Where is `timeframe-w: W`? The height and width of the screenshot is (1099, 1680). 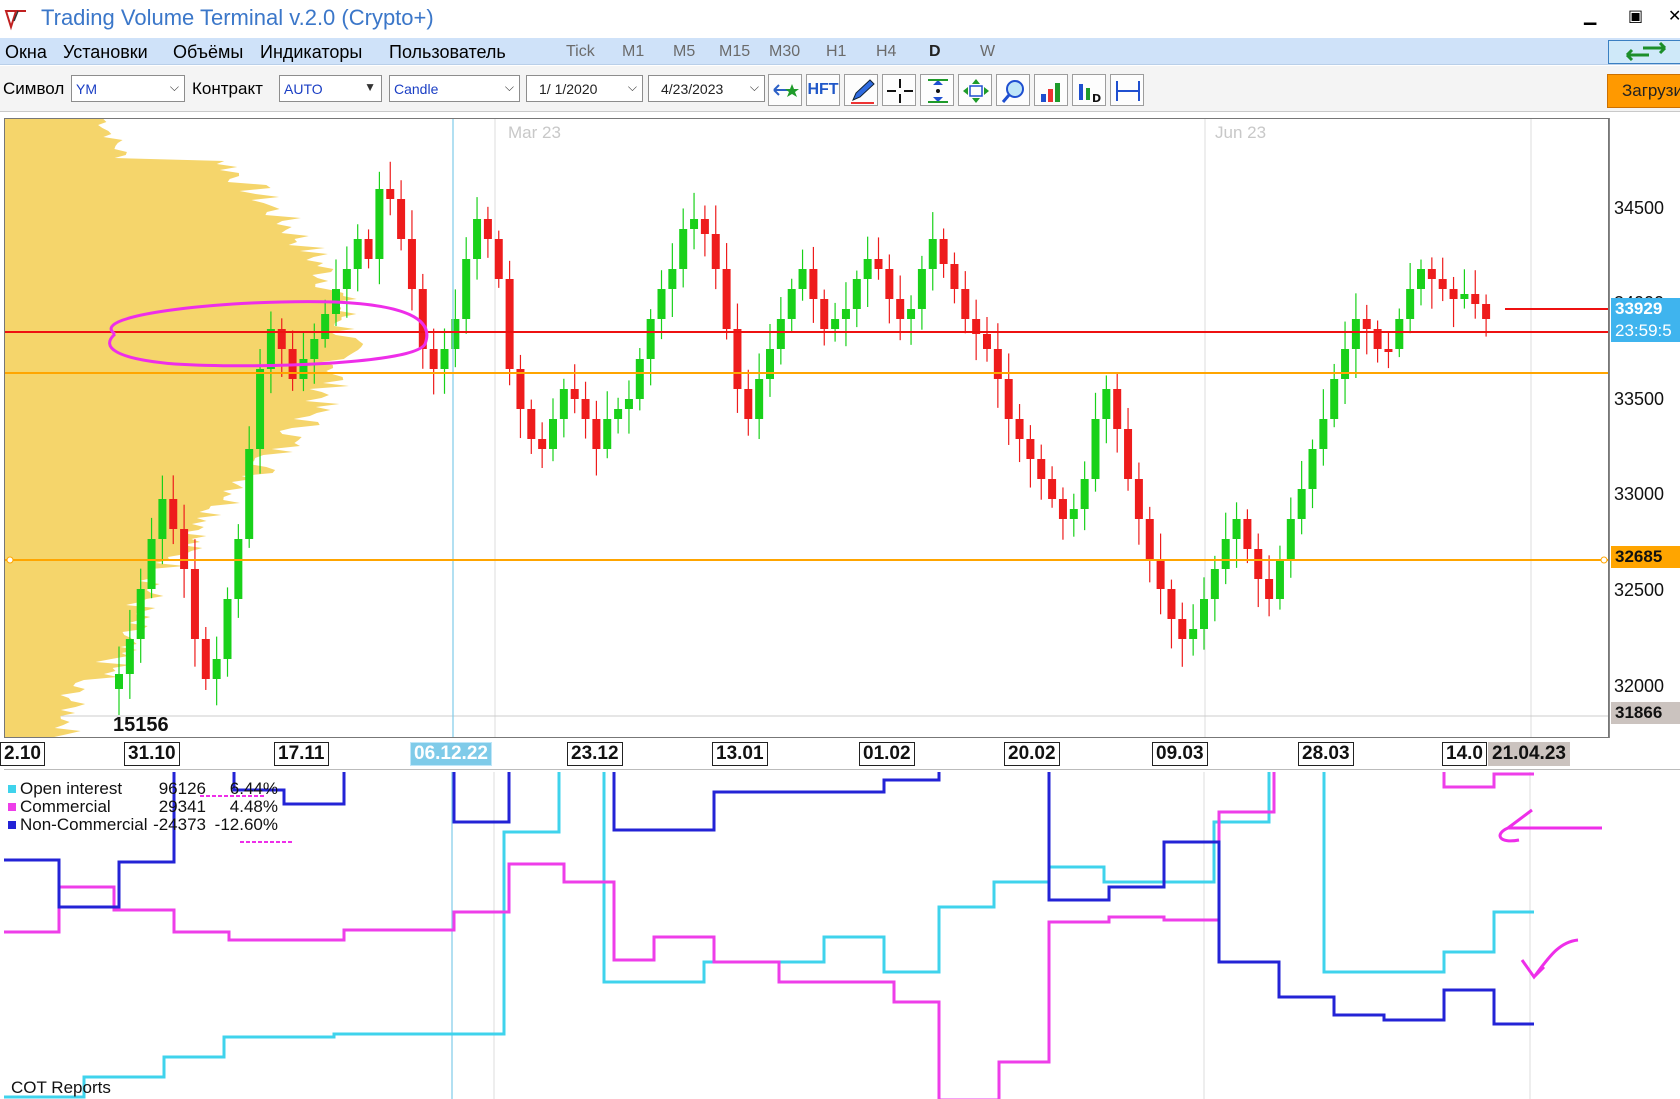 timeframe-w: W is located at coordinates (987, 52).